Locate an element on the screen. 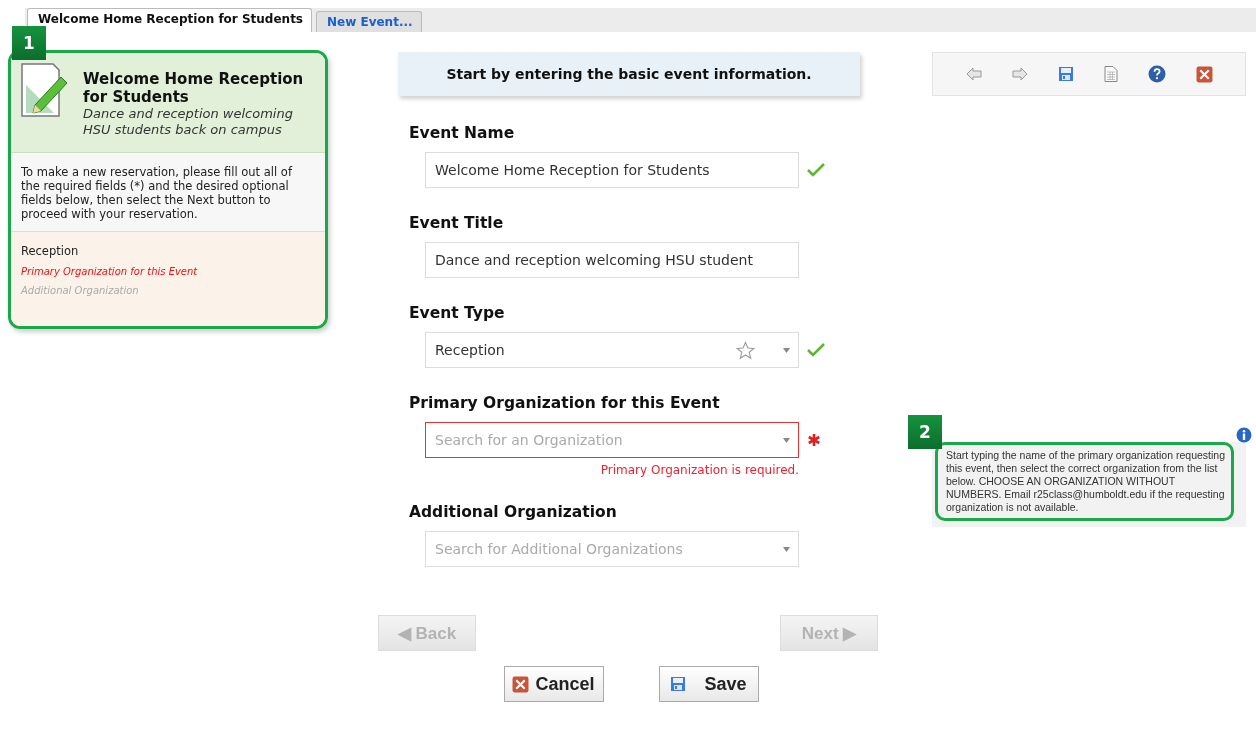  field-label: Primary Organization for this Event is located at coordinates (565, 403).